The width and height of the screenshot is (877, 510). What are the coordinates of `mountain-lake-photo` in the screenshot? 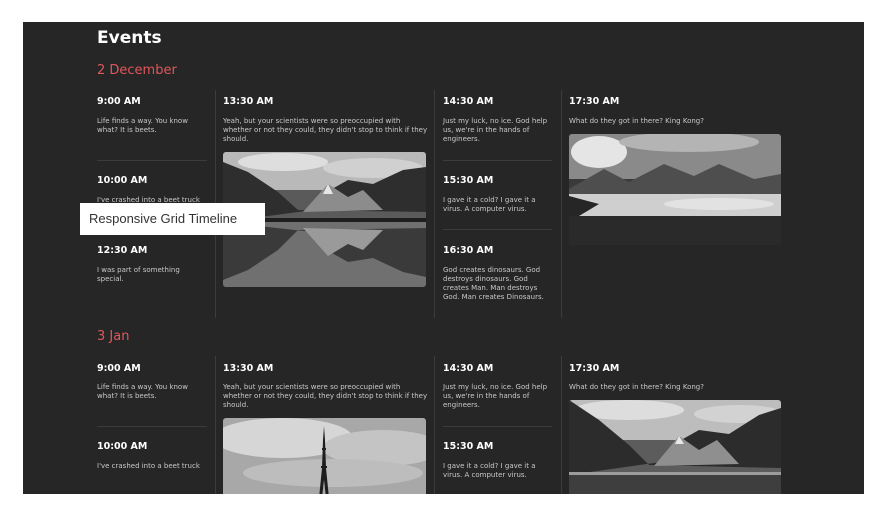 It's located at (675, 447).